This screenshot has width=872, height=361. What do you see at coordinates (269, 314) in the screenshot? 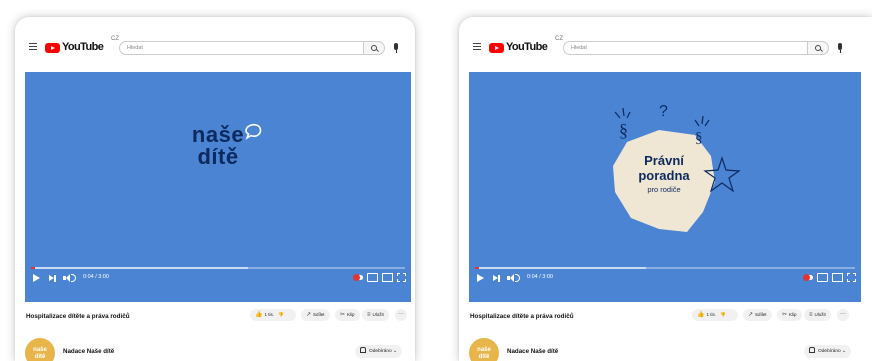
I see `like-count: 1 tis.` at bounding box center [269, 314].